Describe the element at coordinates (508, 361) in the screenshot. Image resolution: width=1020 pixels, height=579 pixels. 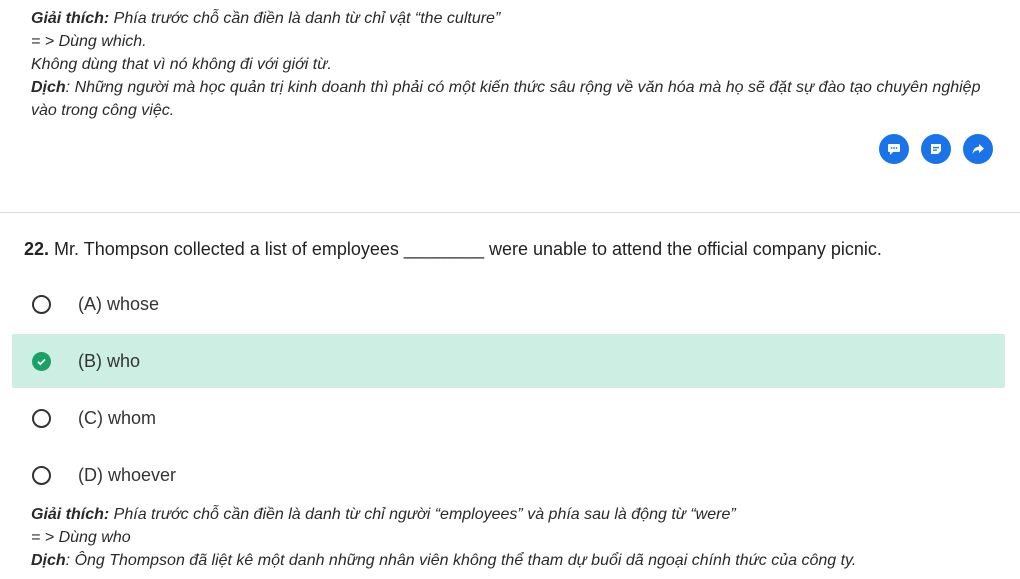
I see `option-b: (B) who` at that location.